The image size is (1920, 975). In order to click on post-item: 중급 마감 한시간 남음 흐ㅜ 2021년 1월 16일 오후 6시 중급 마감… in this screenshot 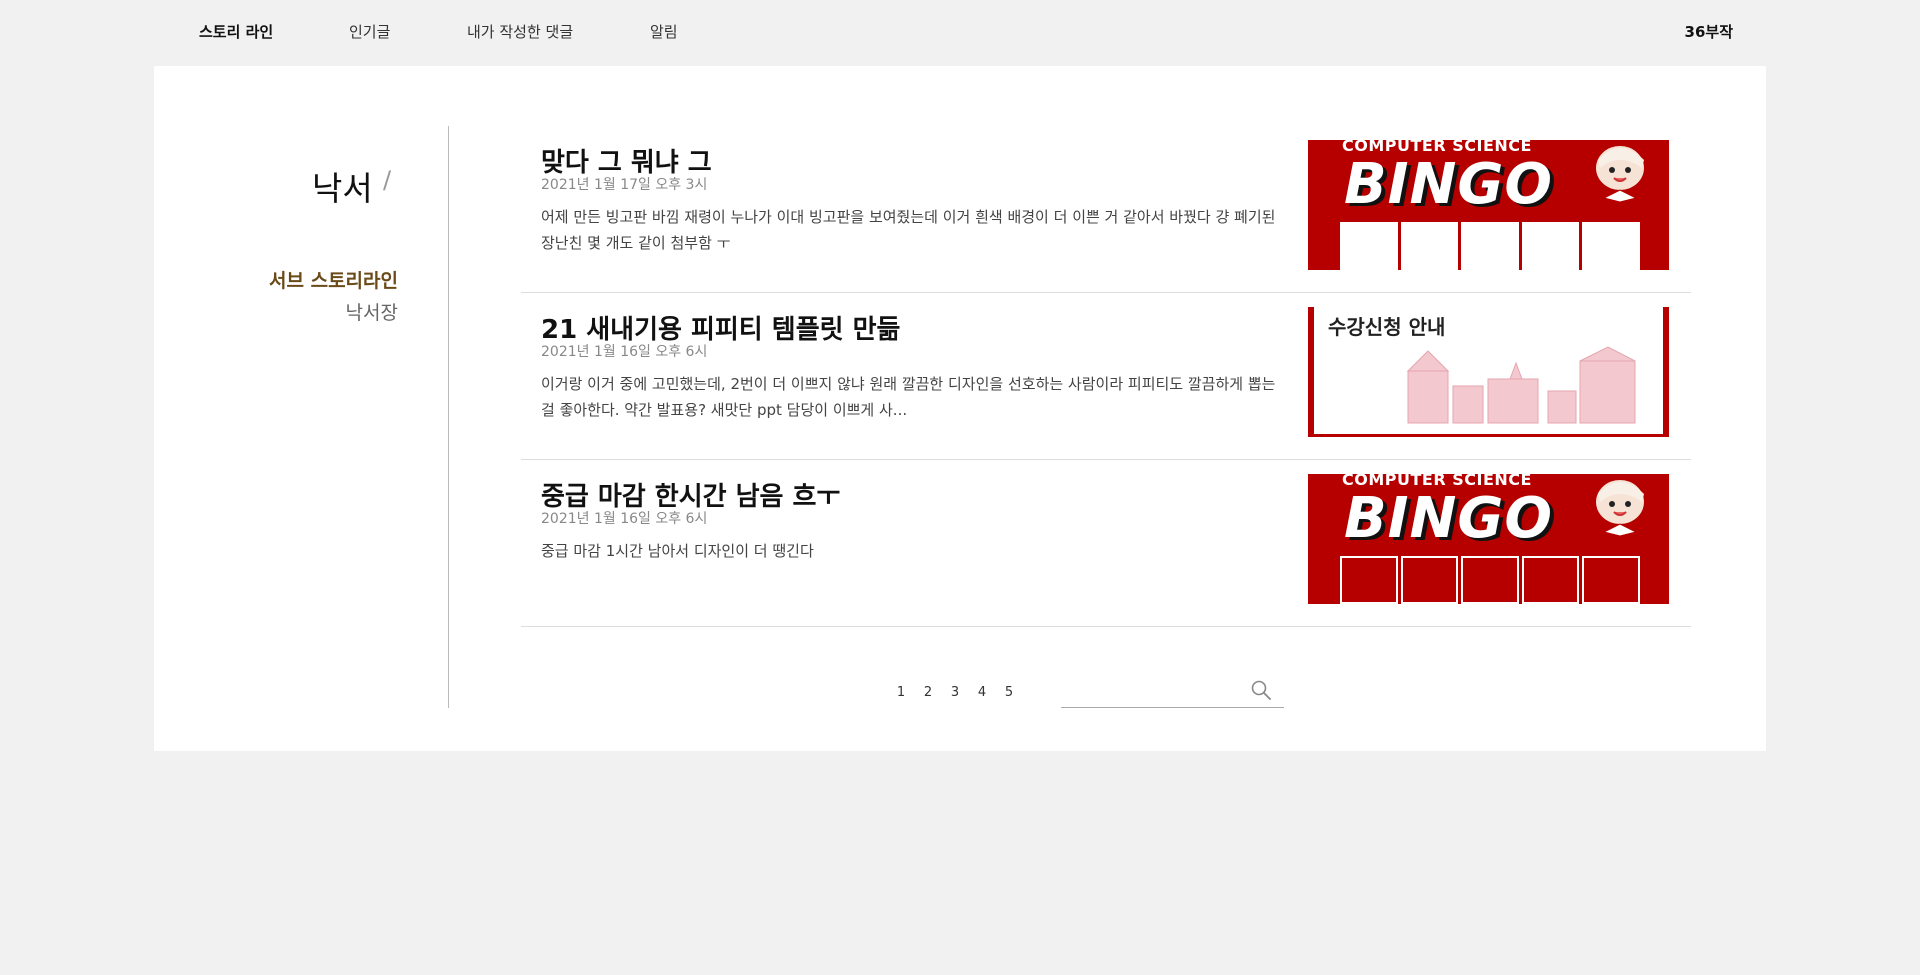, I will do `click(1106, 543)`.